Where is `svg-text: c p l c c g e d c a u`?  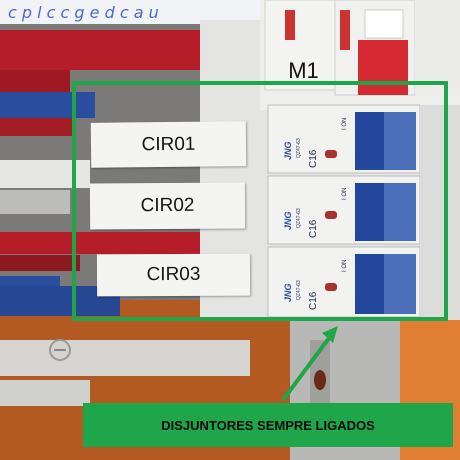 svg-text: c p l c c g e d c a u is located at coordinates (83, 12).